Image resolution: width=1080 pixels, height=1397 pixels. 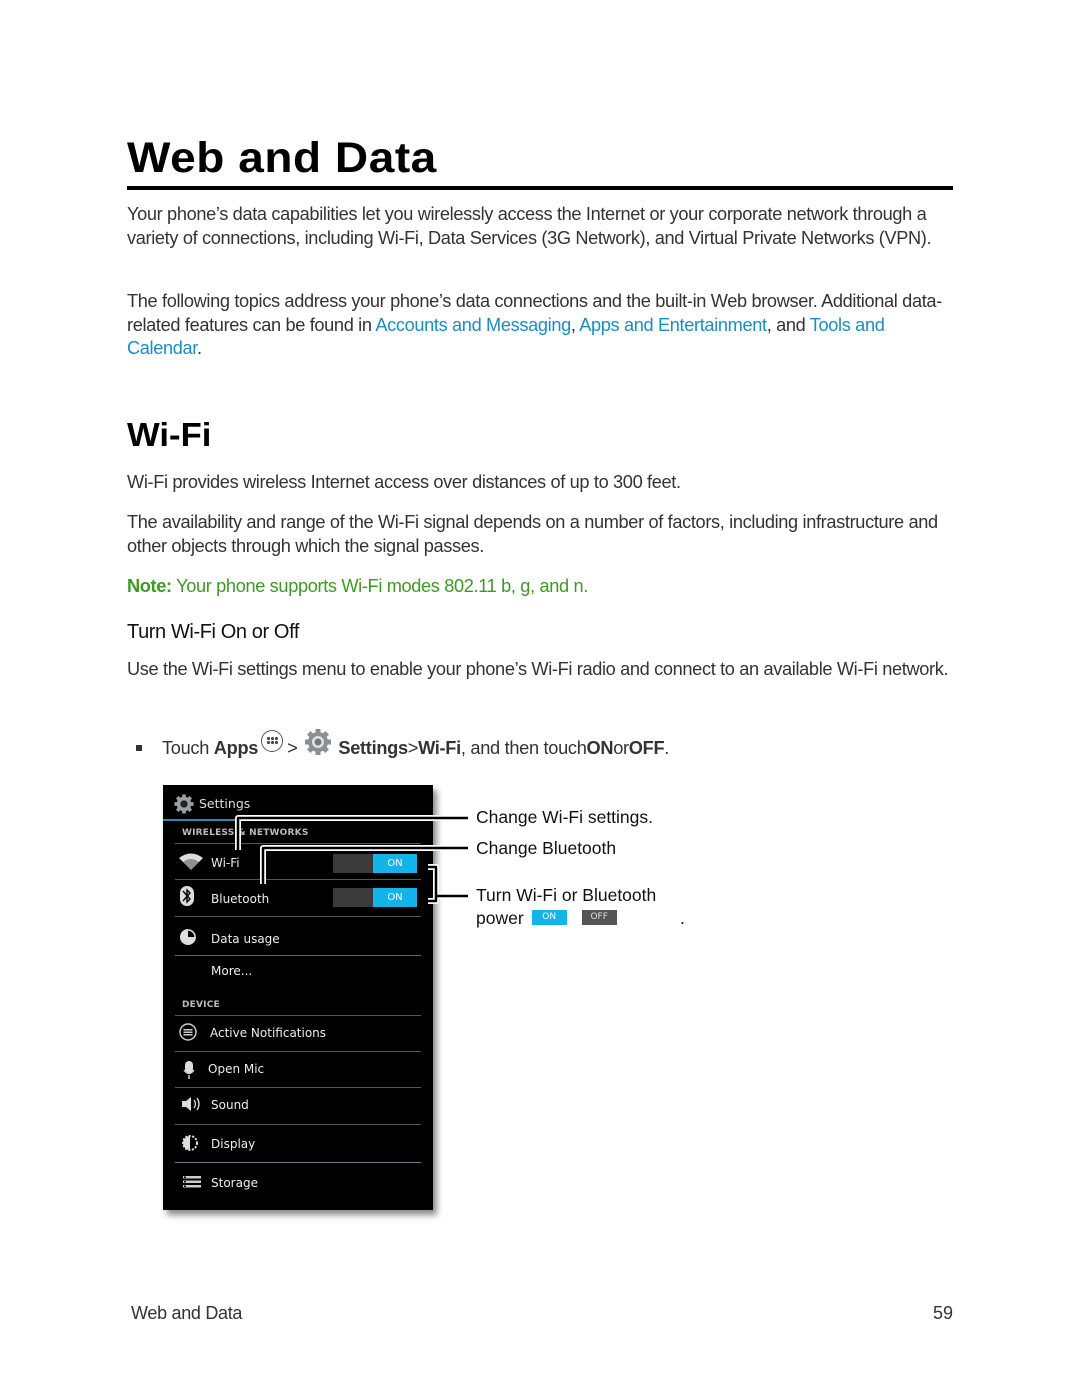 What do you see at coordinates (189, 895) in the screenshot?
I see `bluetooth-icon` at bounding box center [189, 895].